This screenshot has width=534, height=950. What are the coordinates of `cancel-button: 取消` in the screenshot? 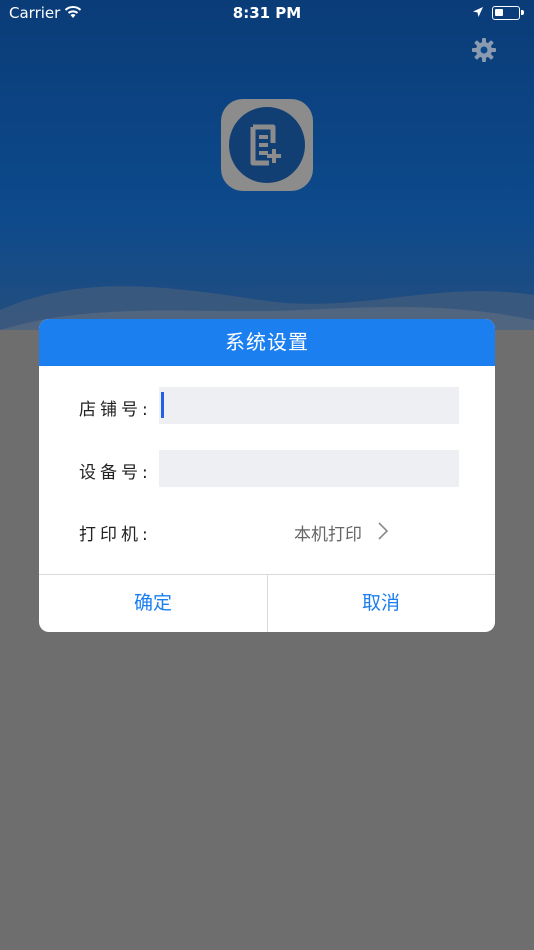 It's located at (381, 603).